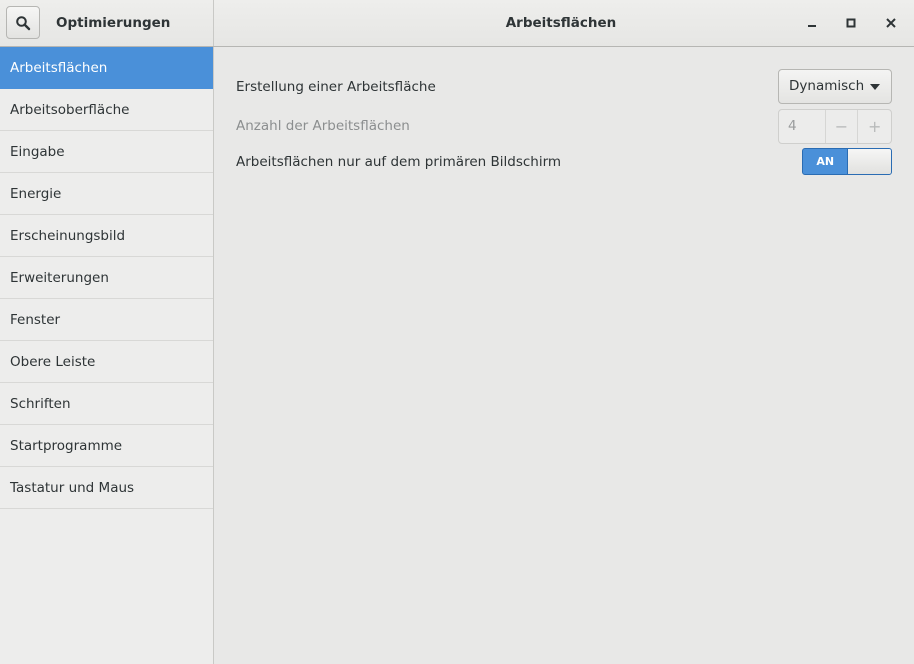 This screenshot has height=664, width=914. Describe the element at coordinates (875, 87) in the screenshot. I see `dropdown-arrow-icon` at that location.